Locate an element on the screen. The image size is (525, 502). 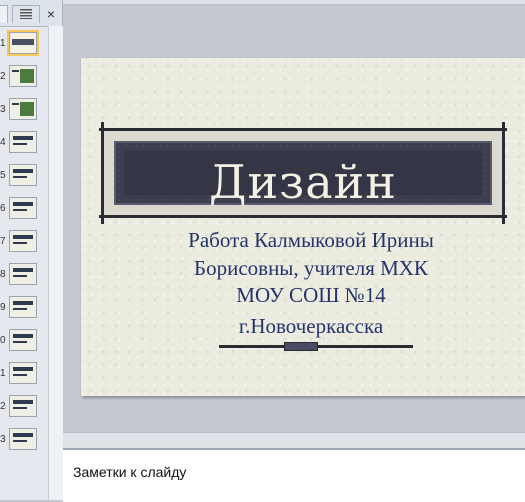
slide-number: 8 is located at coordinates (3, 274).